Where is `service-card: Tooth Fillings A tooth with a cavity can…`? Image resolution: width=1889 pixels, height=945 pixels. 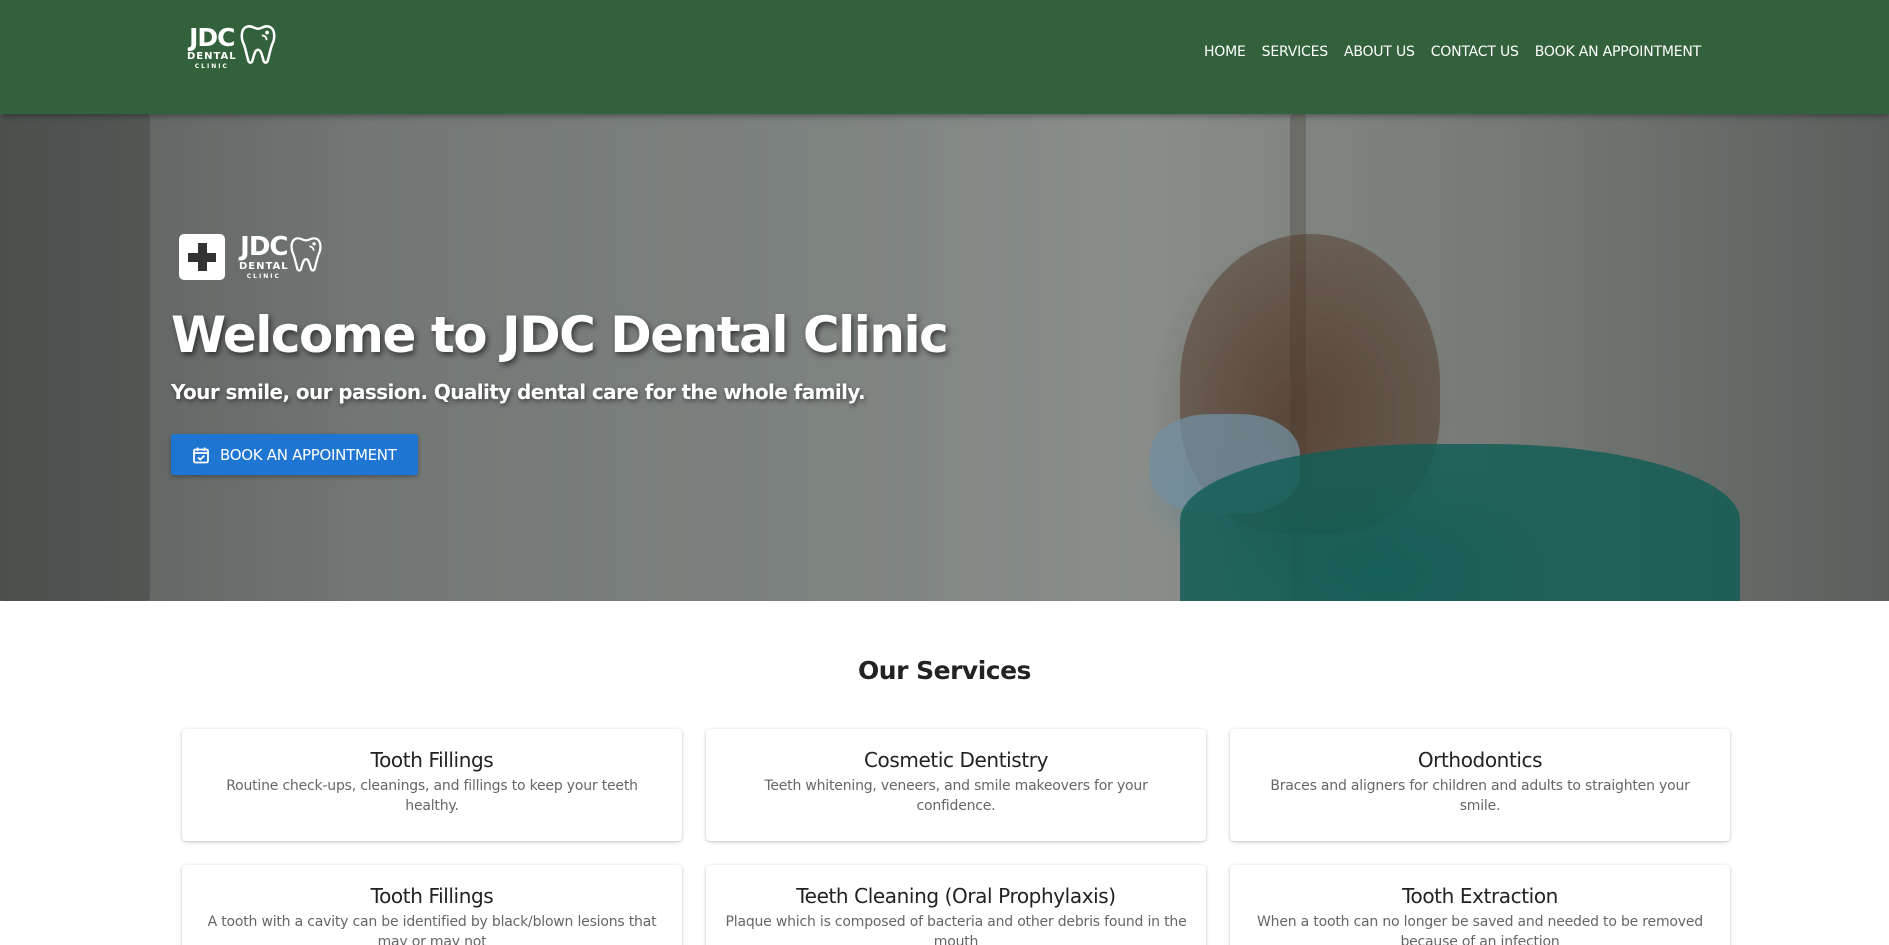
service-card: Tooth Fillings A tooth with a cavity can… is located at coordinates (432, 905).